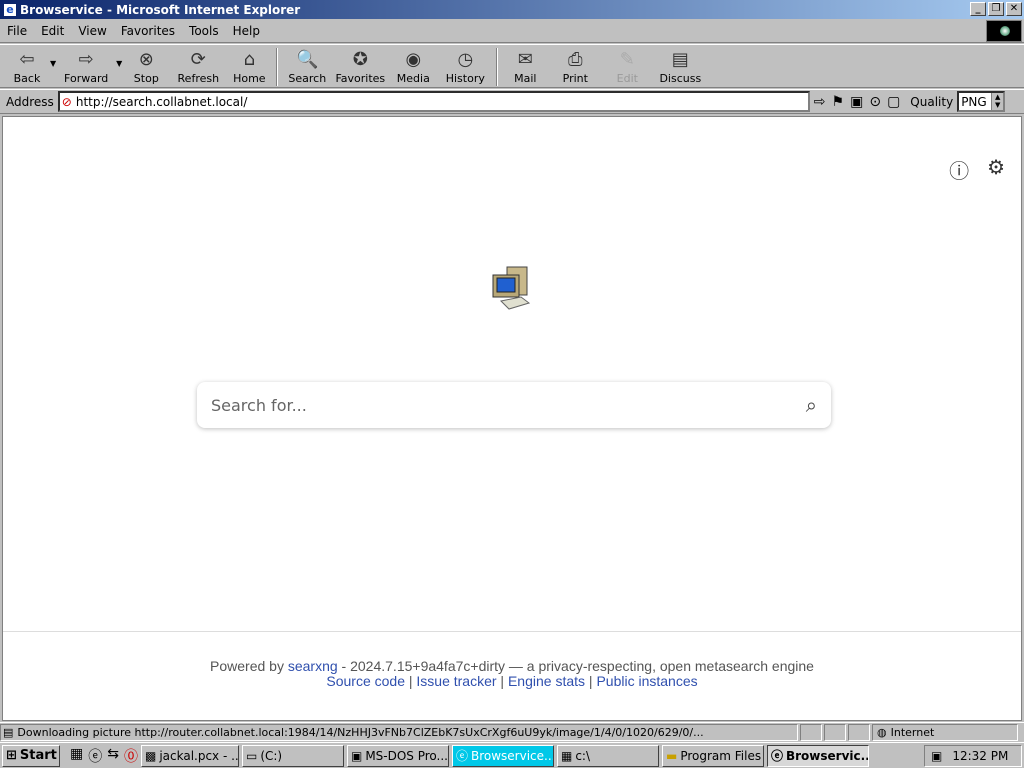 The width and height of the screenshot is (1024, 768). I want to click on discuss-button: ▤ Discuss, so click(680, 66).